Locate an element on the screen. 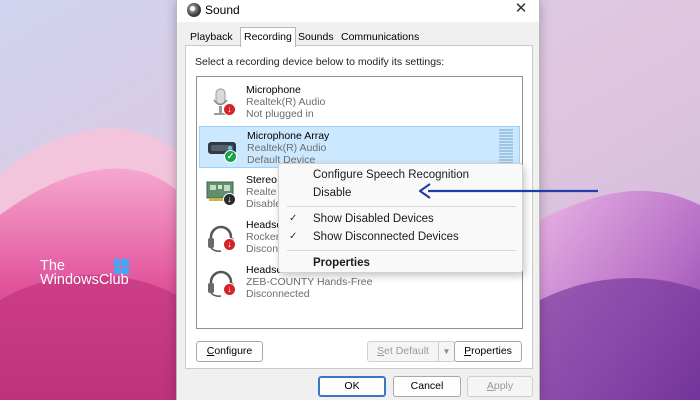 The image size is (700, 400). device-driver: ZEB-COUNTY Hands-Free is located at coordinates (309, 282).